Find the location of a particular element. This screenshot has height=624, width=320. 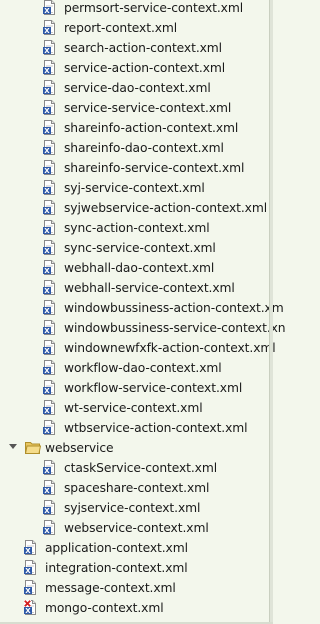

file-label: search-action-context.xml is located at coordinates (143, 48).